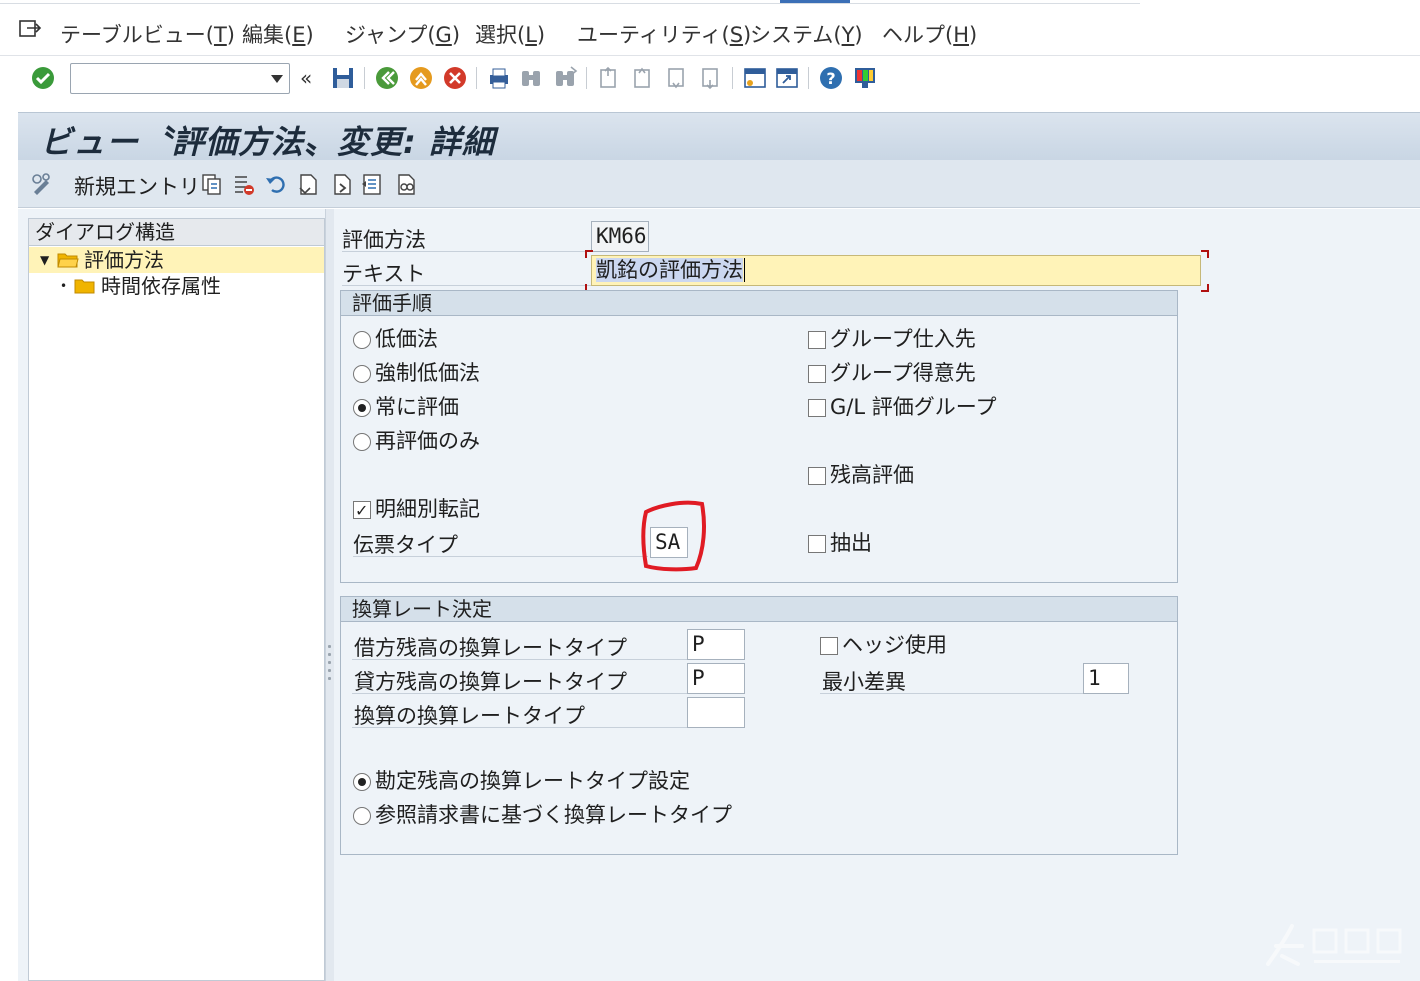  What do you see at coordinates (1106, 678) in the screenshot?
I see `minimum-difference-field: 1` at bounding box center [1106, 678].